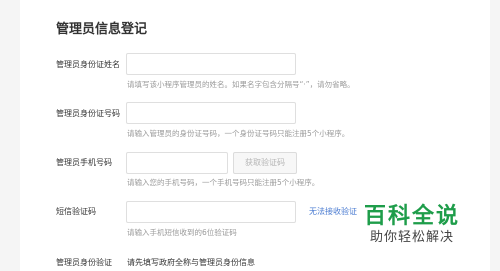 The width and height of the screenshot is (500, 271). What do you see at coordinates (84, 162) in the screenshot?
I see `phone-label: 管理员手机号码` at bounding box center [84, 162].